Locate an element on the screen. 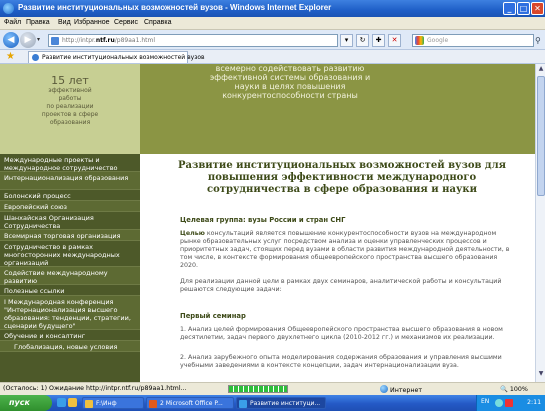 The height and width of the screenshot is (411, 545). sidebar-item-training: Обучение и консалтинг is located at coordinates (70, 335).